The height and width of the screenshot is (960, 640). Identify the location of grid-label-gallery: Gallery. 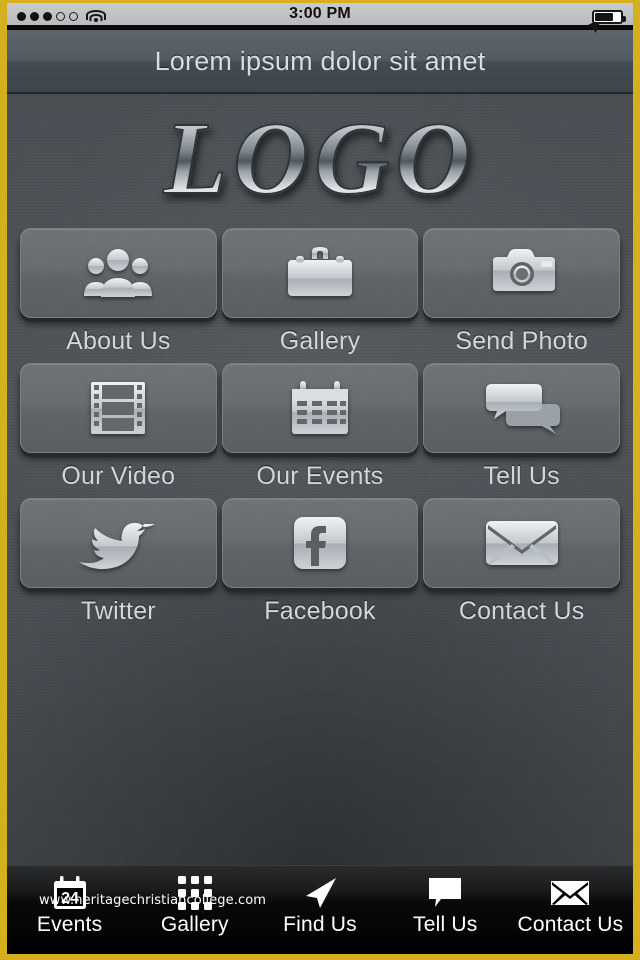
(320, 341).